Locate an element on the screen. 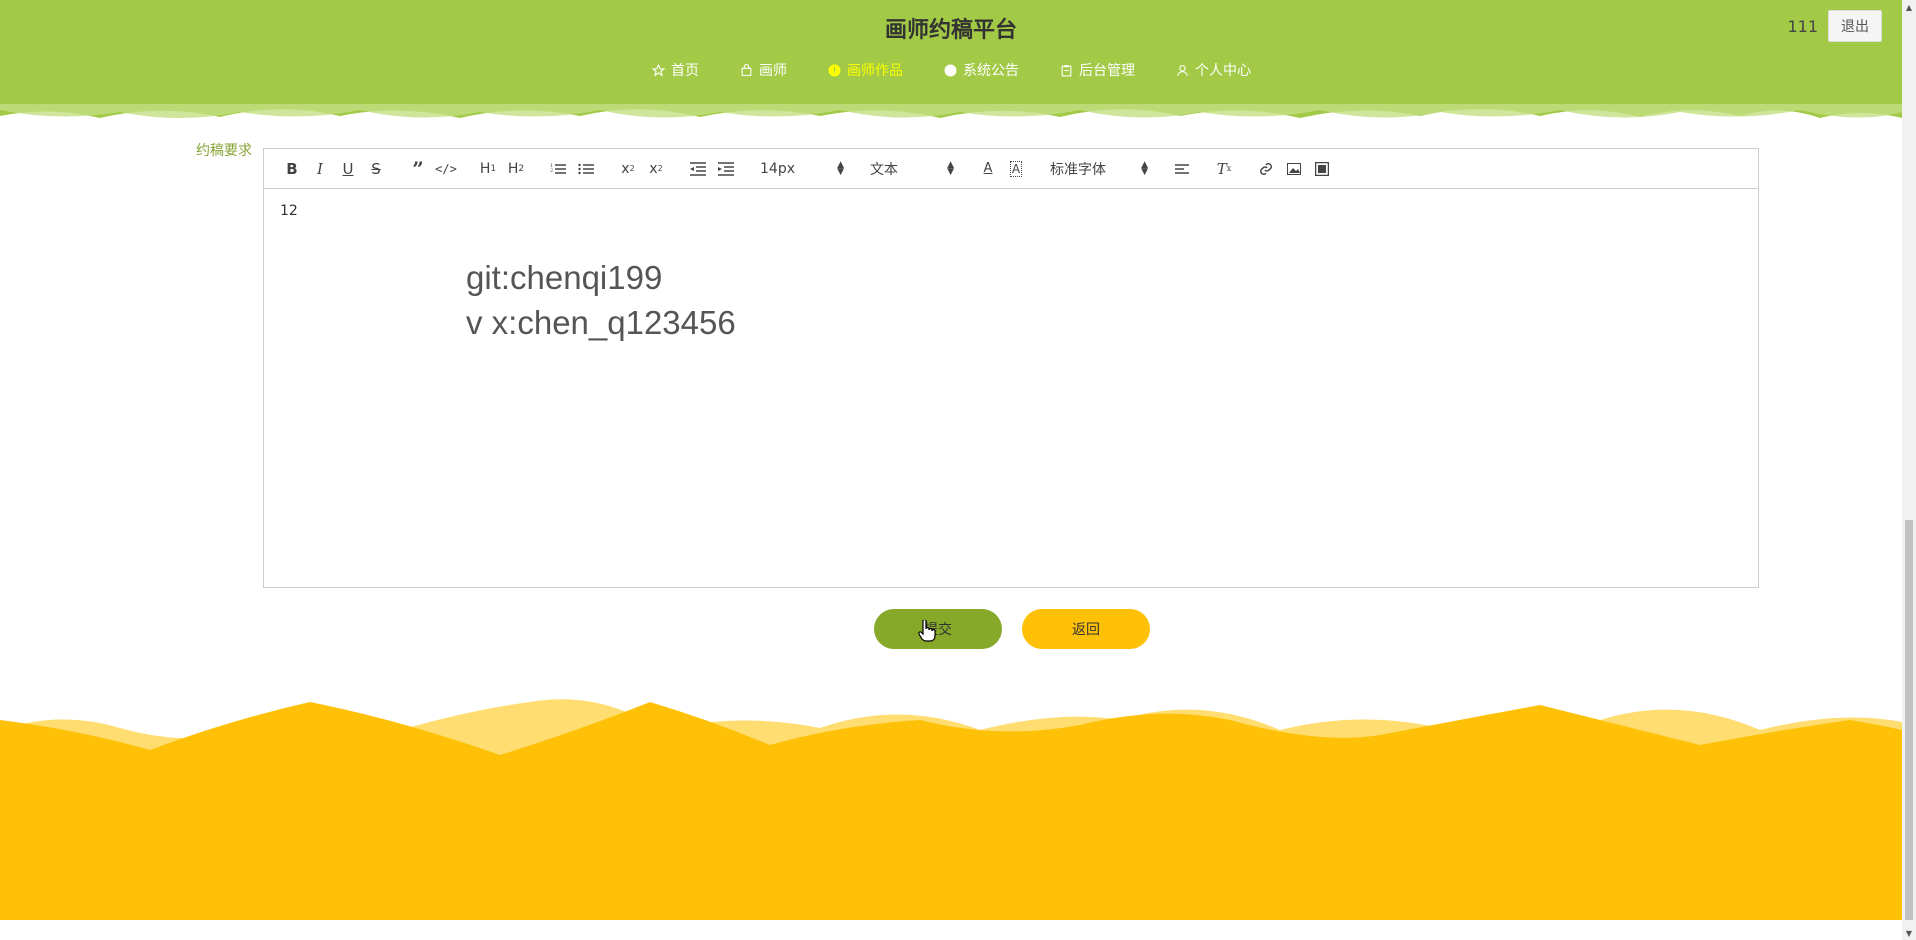  bullet-list-icon is located at coordinates (586, 169).